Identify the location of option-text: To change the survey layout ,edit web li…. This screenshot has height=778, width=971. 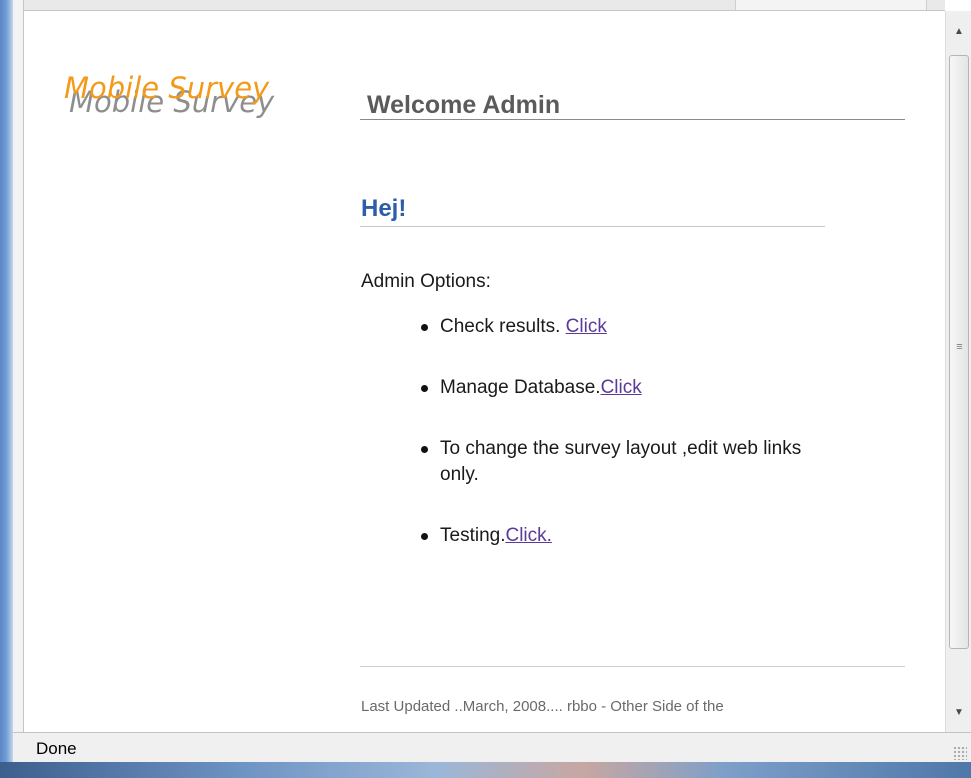
(621, 461).